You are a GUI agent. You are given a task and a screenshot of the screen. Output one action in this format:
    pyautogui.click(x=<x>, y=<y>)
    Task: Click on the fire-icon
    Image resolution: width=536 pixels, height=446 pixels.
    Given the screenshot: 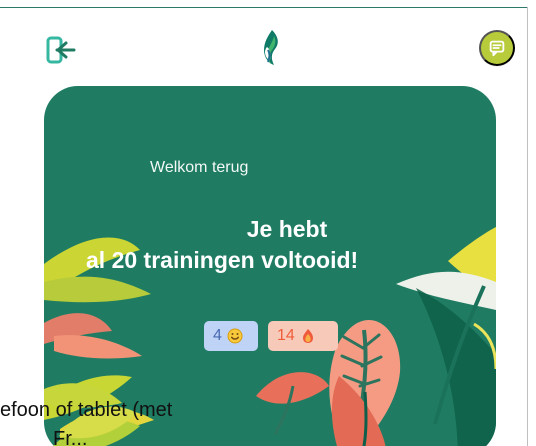 What is the action you would take?
    pyautogui.click(x=307, y=336)
    